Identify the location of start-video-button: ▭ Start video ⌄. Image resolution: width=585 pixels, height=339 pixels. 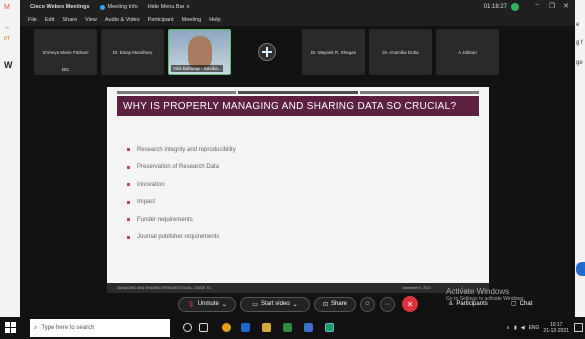
(275, 304).